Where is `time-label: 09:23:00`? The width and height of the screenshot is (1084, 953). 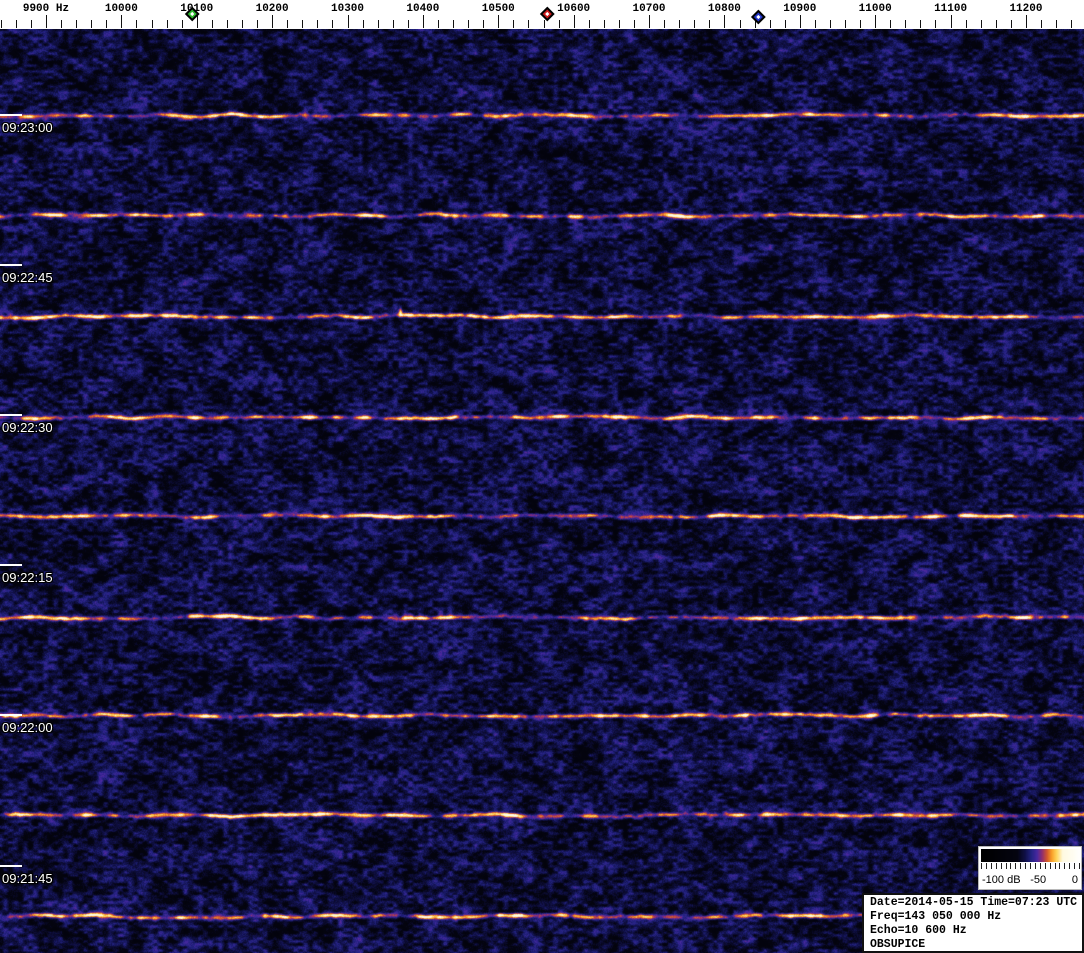
time-label: 09:23:00 is located at coordinates (27, 127).